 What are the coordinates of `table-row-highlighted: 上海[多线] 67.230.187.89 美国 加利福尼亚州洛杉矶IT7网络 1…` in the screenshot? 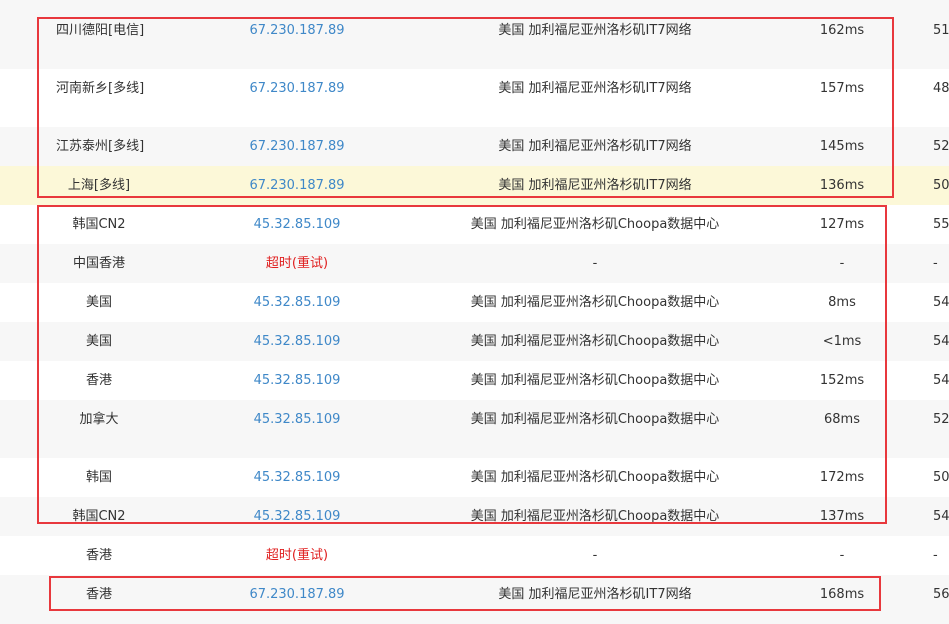 It's located at (474, 185).